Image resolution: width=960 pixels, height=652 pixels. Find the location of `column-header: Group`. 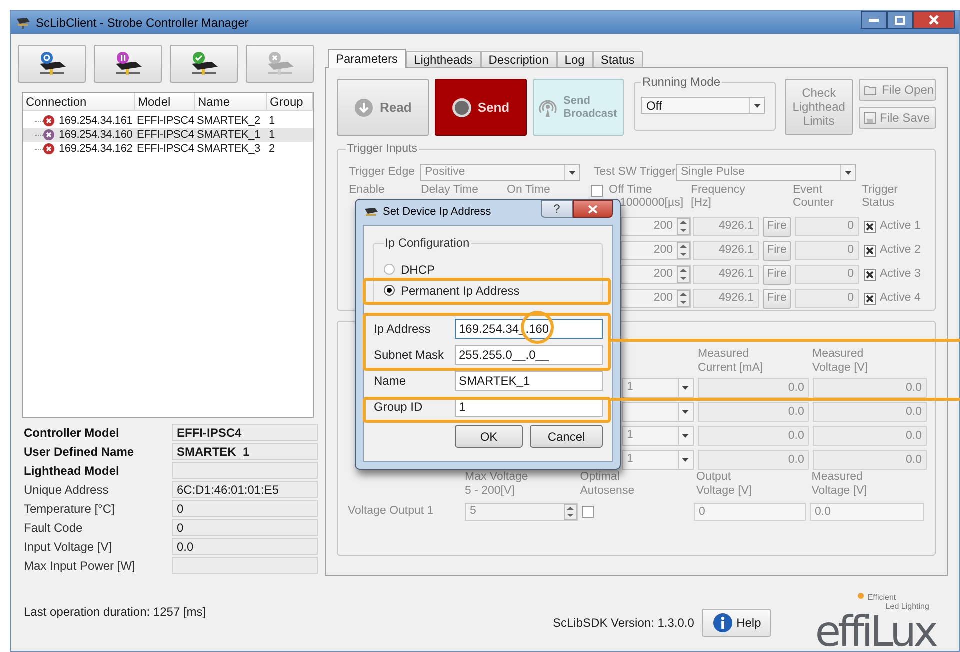

column-header: Group is located at coordinates (290, 101).